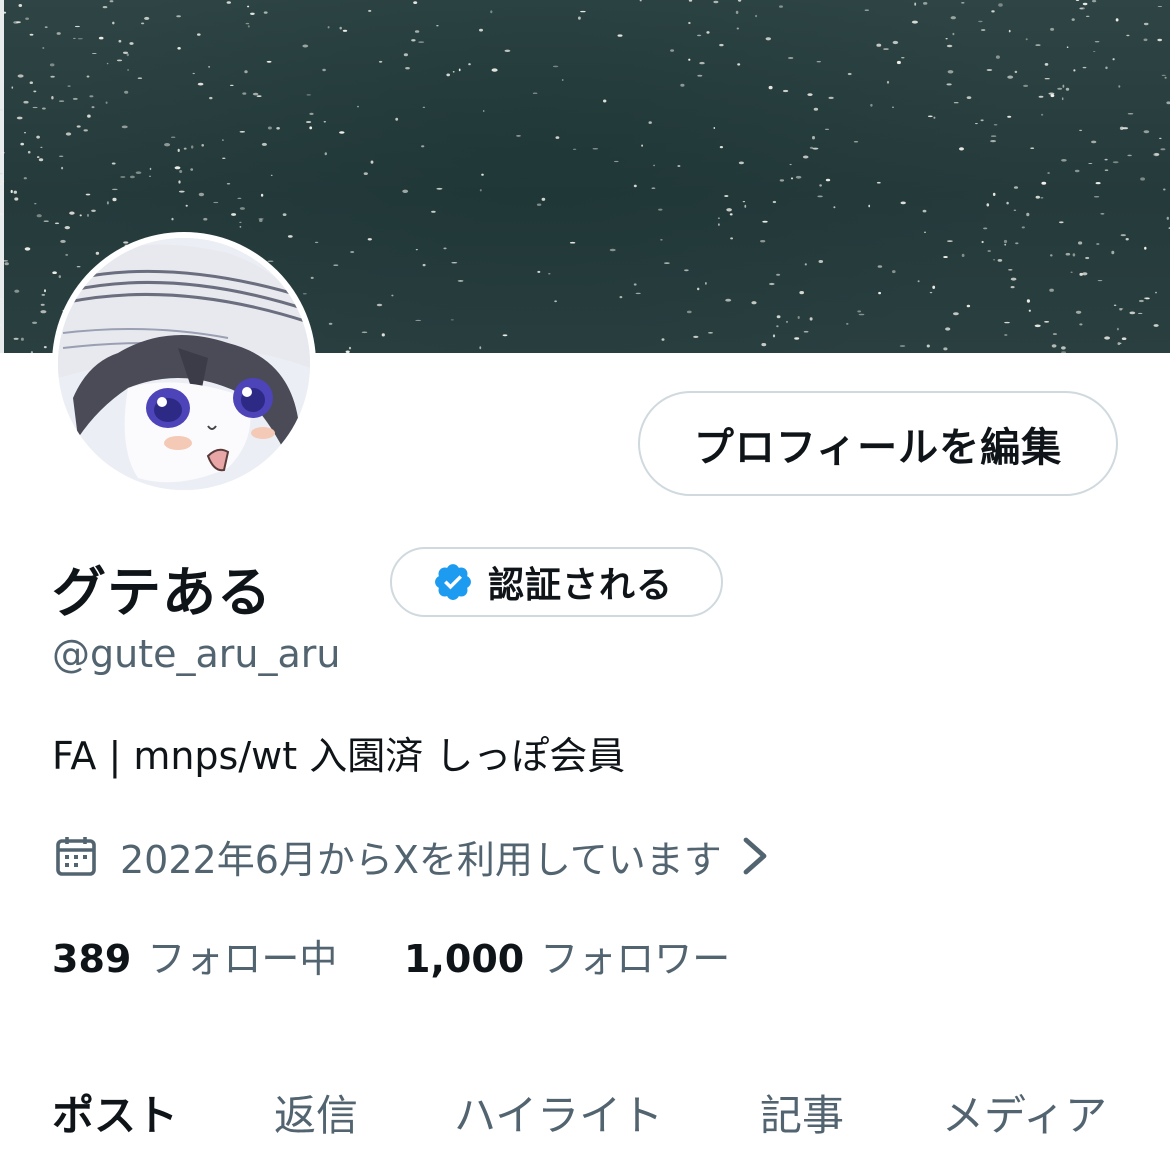  I want to click on joined-date-row: 2022年6月からXを利用しています, so click(411, 856).